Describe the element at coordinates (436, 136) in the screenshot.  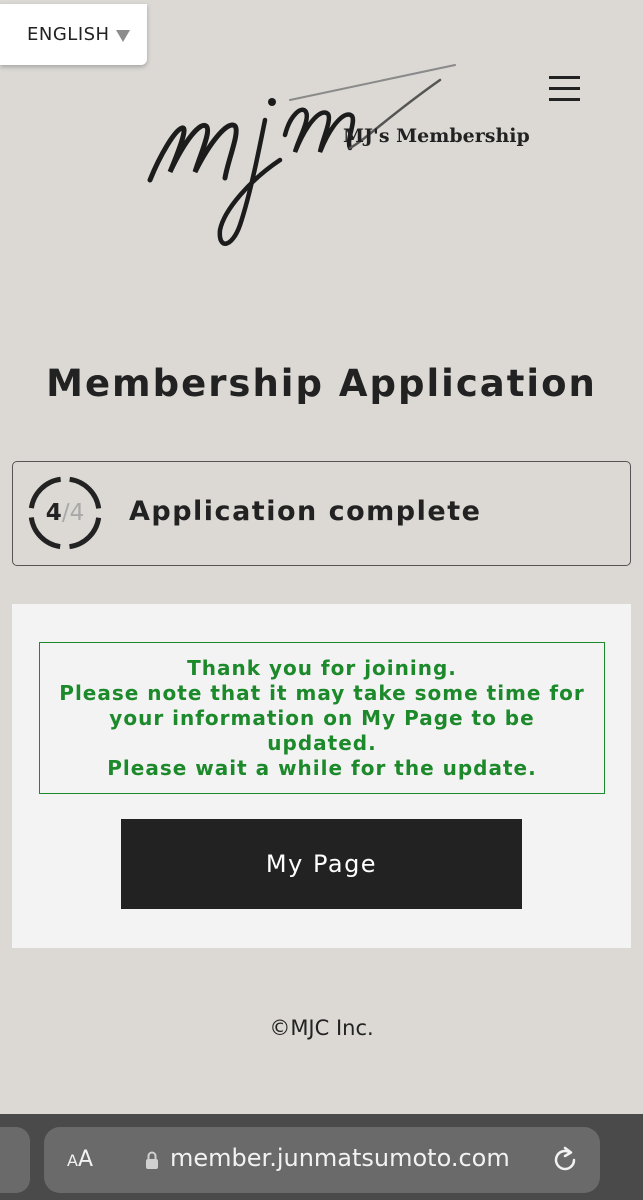
I see `logo-subtitle: MJ's Membership` at that location.